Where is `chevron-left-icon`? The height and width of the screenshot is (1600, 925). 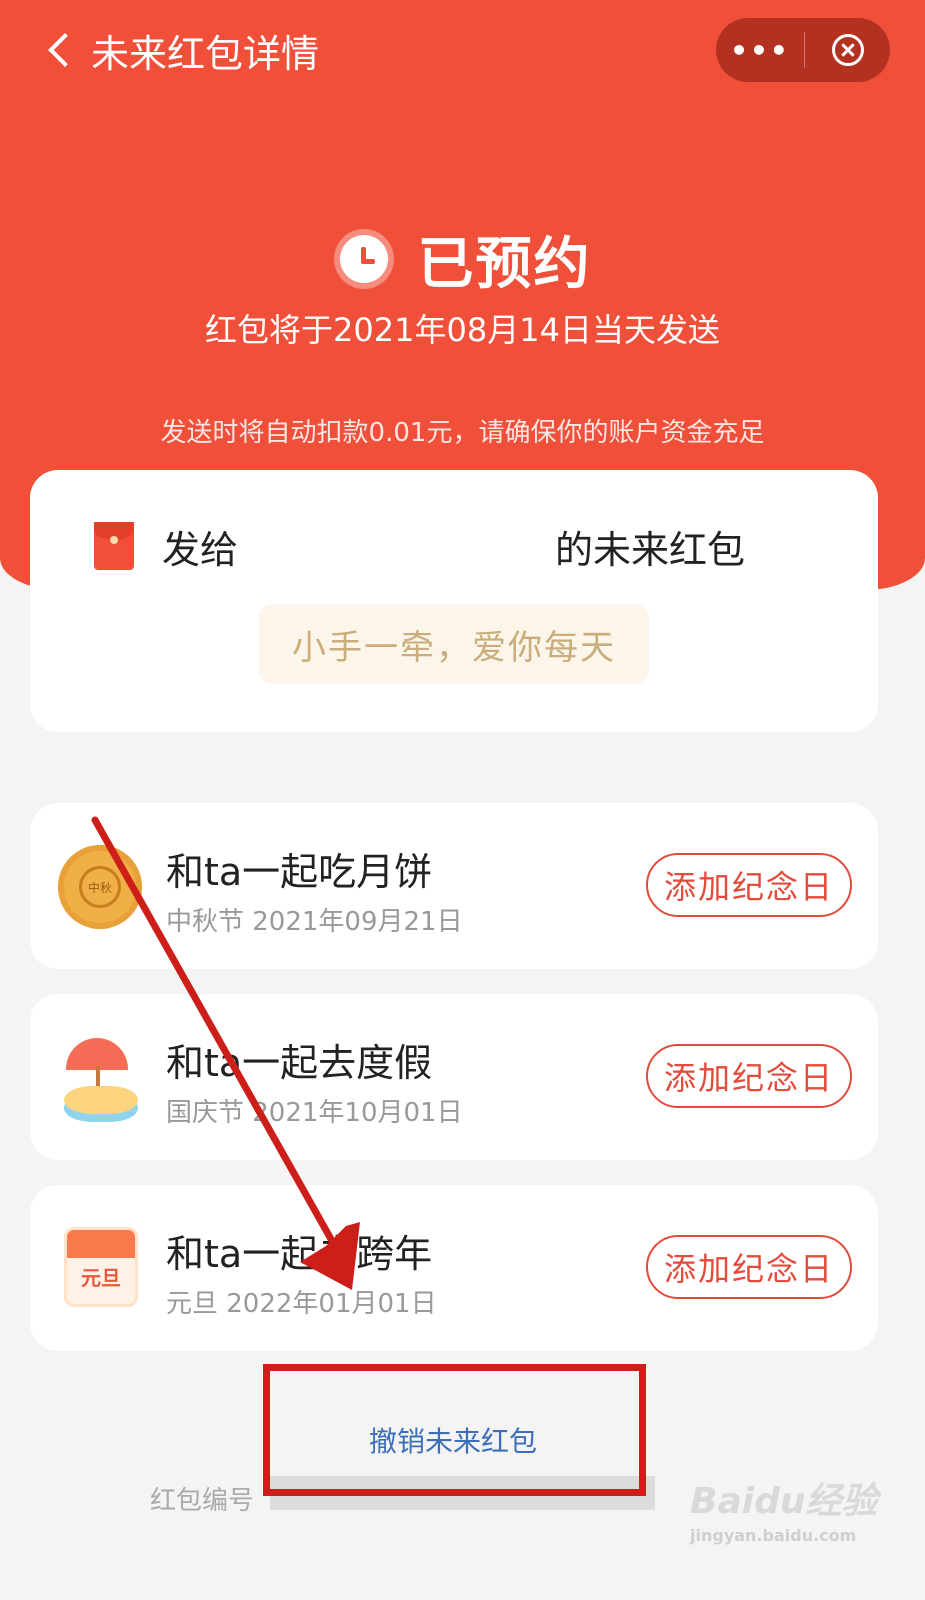
chevron-left-icon is located at coordinates (65, 50).